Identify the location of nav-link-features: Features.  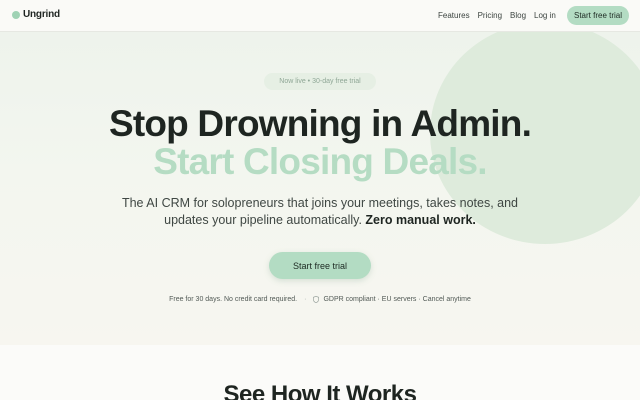
(454, 15).